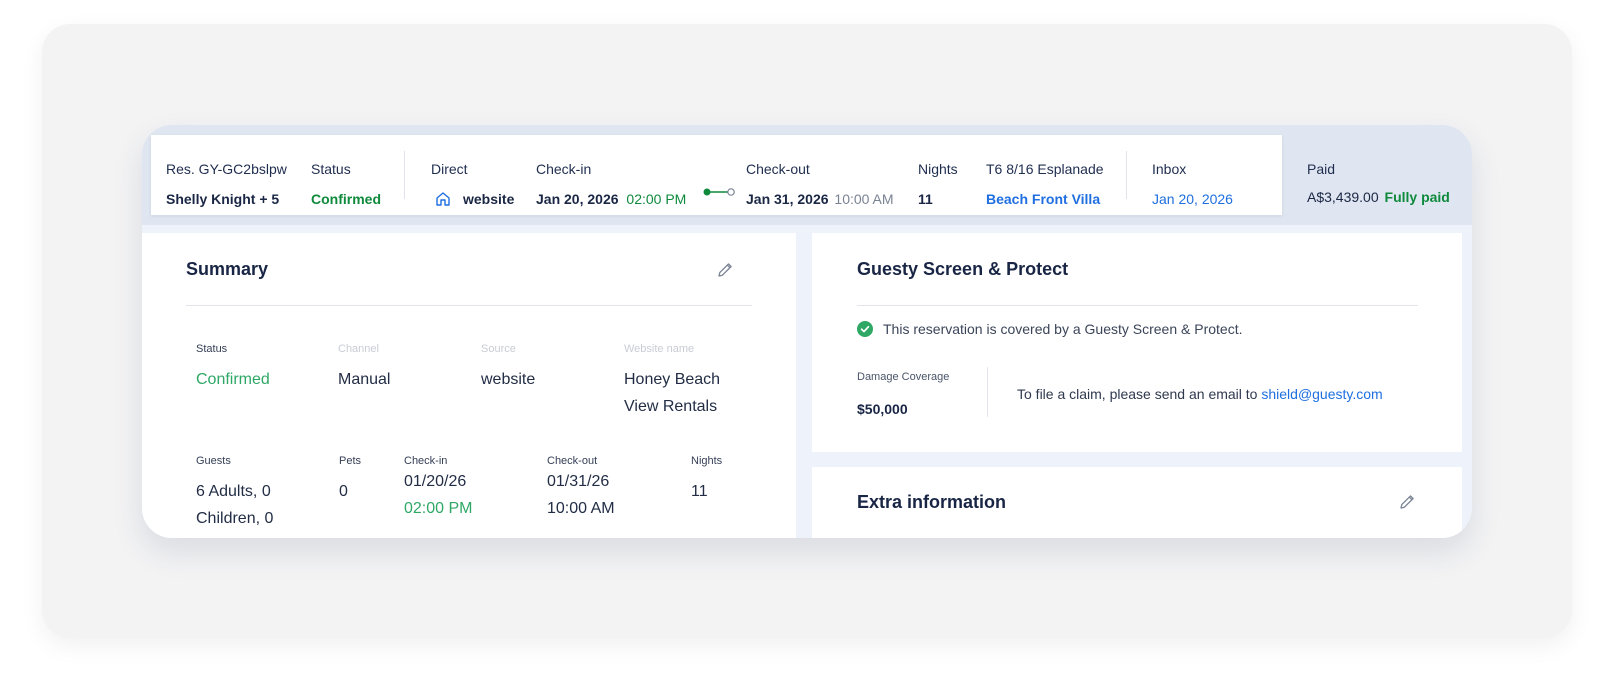  Describe the element at coordinates (233, 491) in the screenshot. I see `summary-guests-line1: 6 Adults, 0` at that location.